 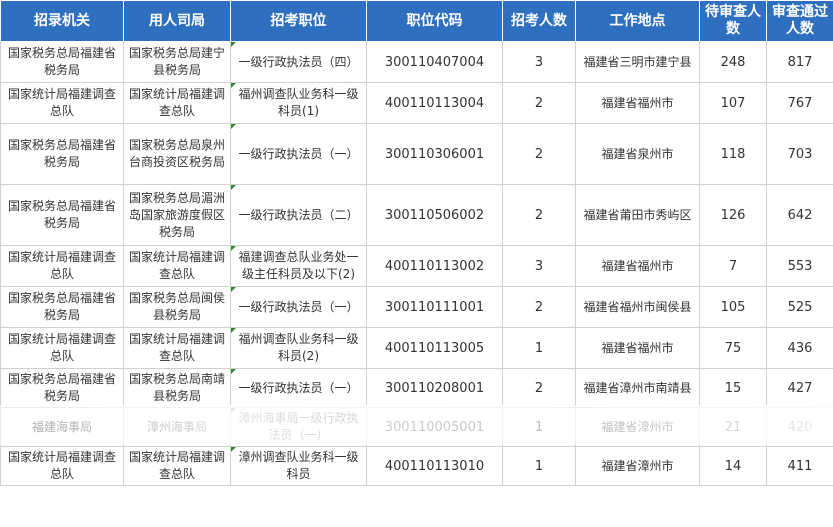 What do you see at coordinates (177, 307) in the screenshot?
I see `cell-bureau: 国家税务总局闽侯县税务局` at bounding box center [177, 307].